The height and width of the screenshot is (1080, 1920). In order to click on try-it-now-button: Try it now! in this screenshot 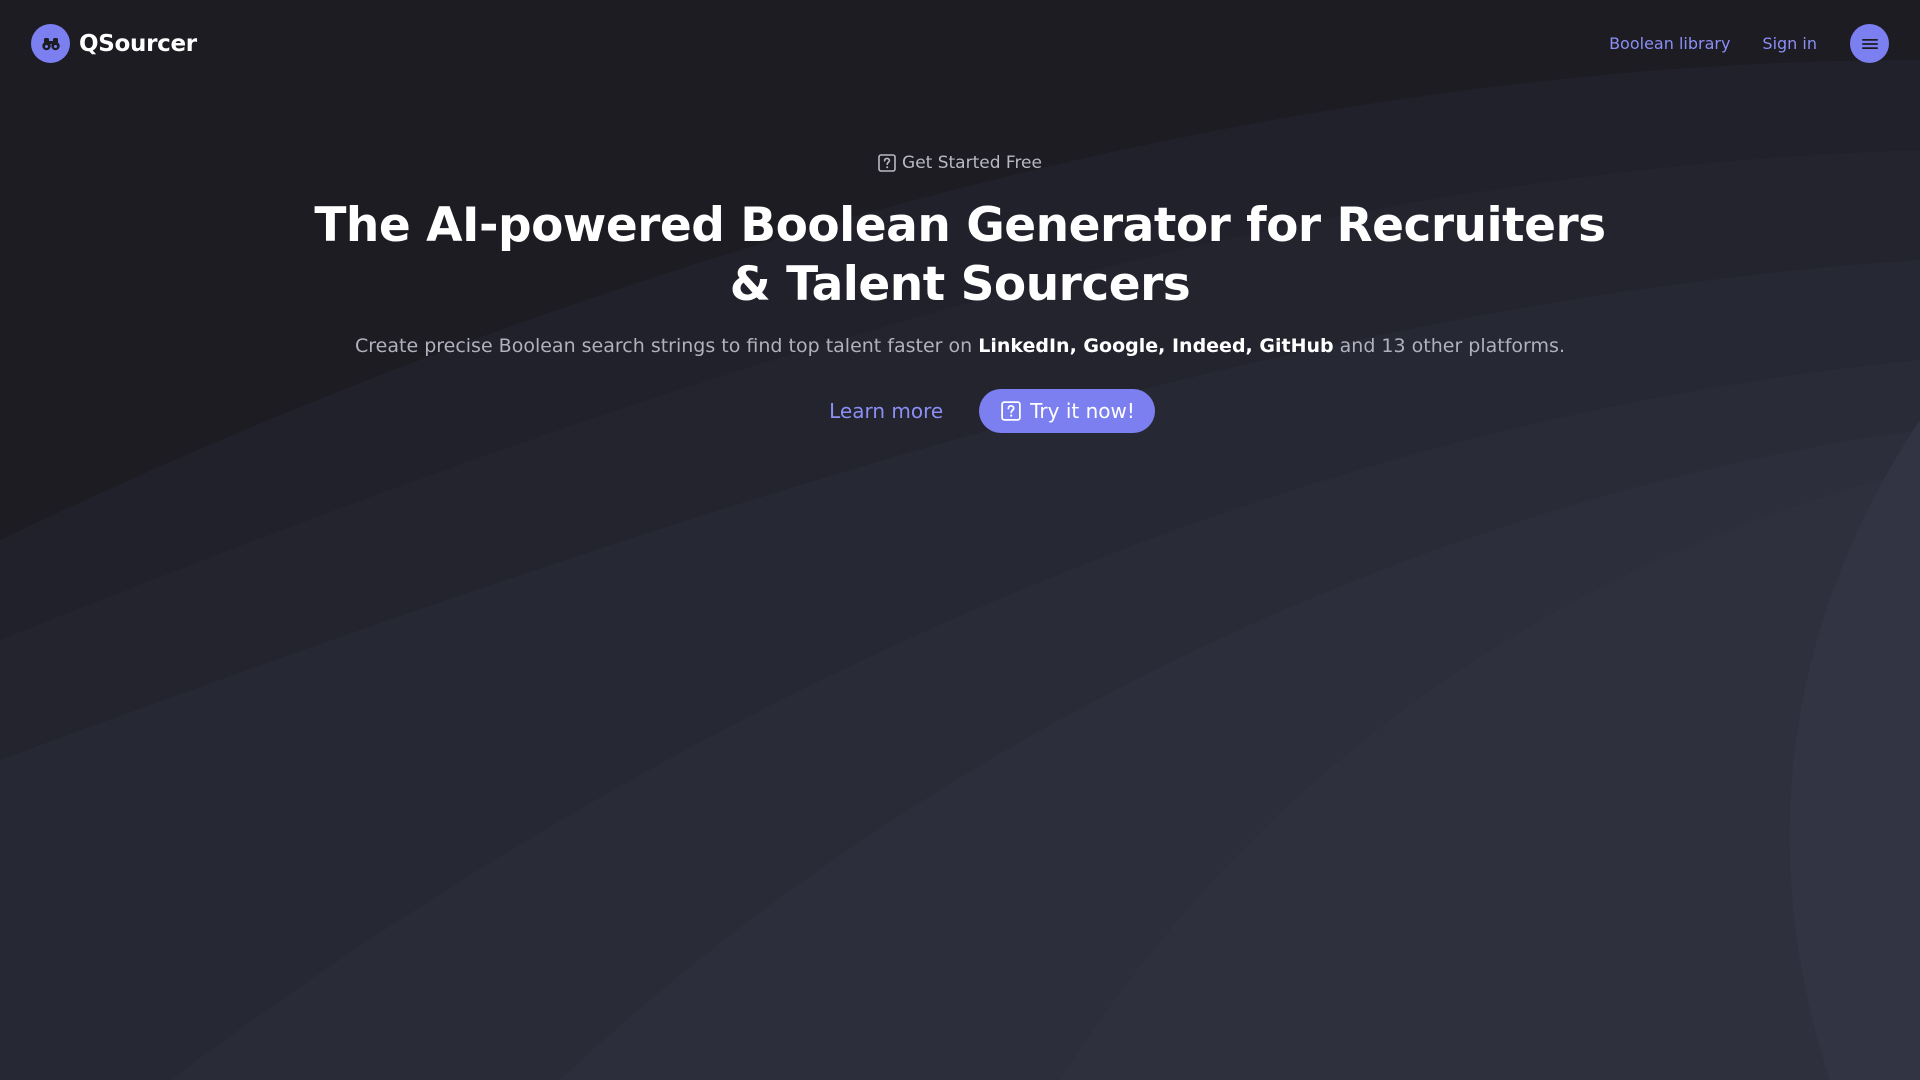, I will do `click(1067, 411)`.